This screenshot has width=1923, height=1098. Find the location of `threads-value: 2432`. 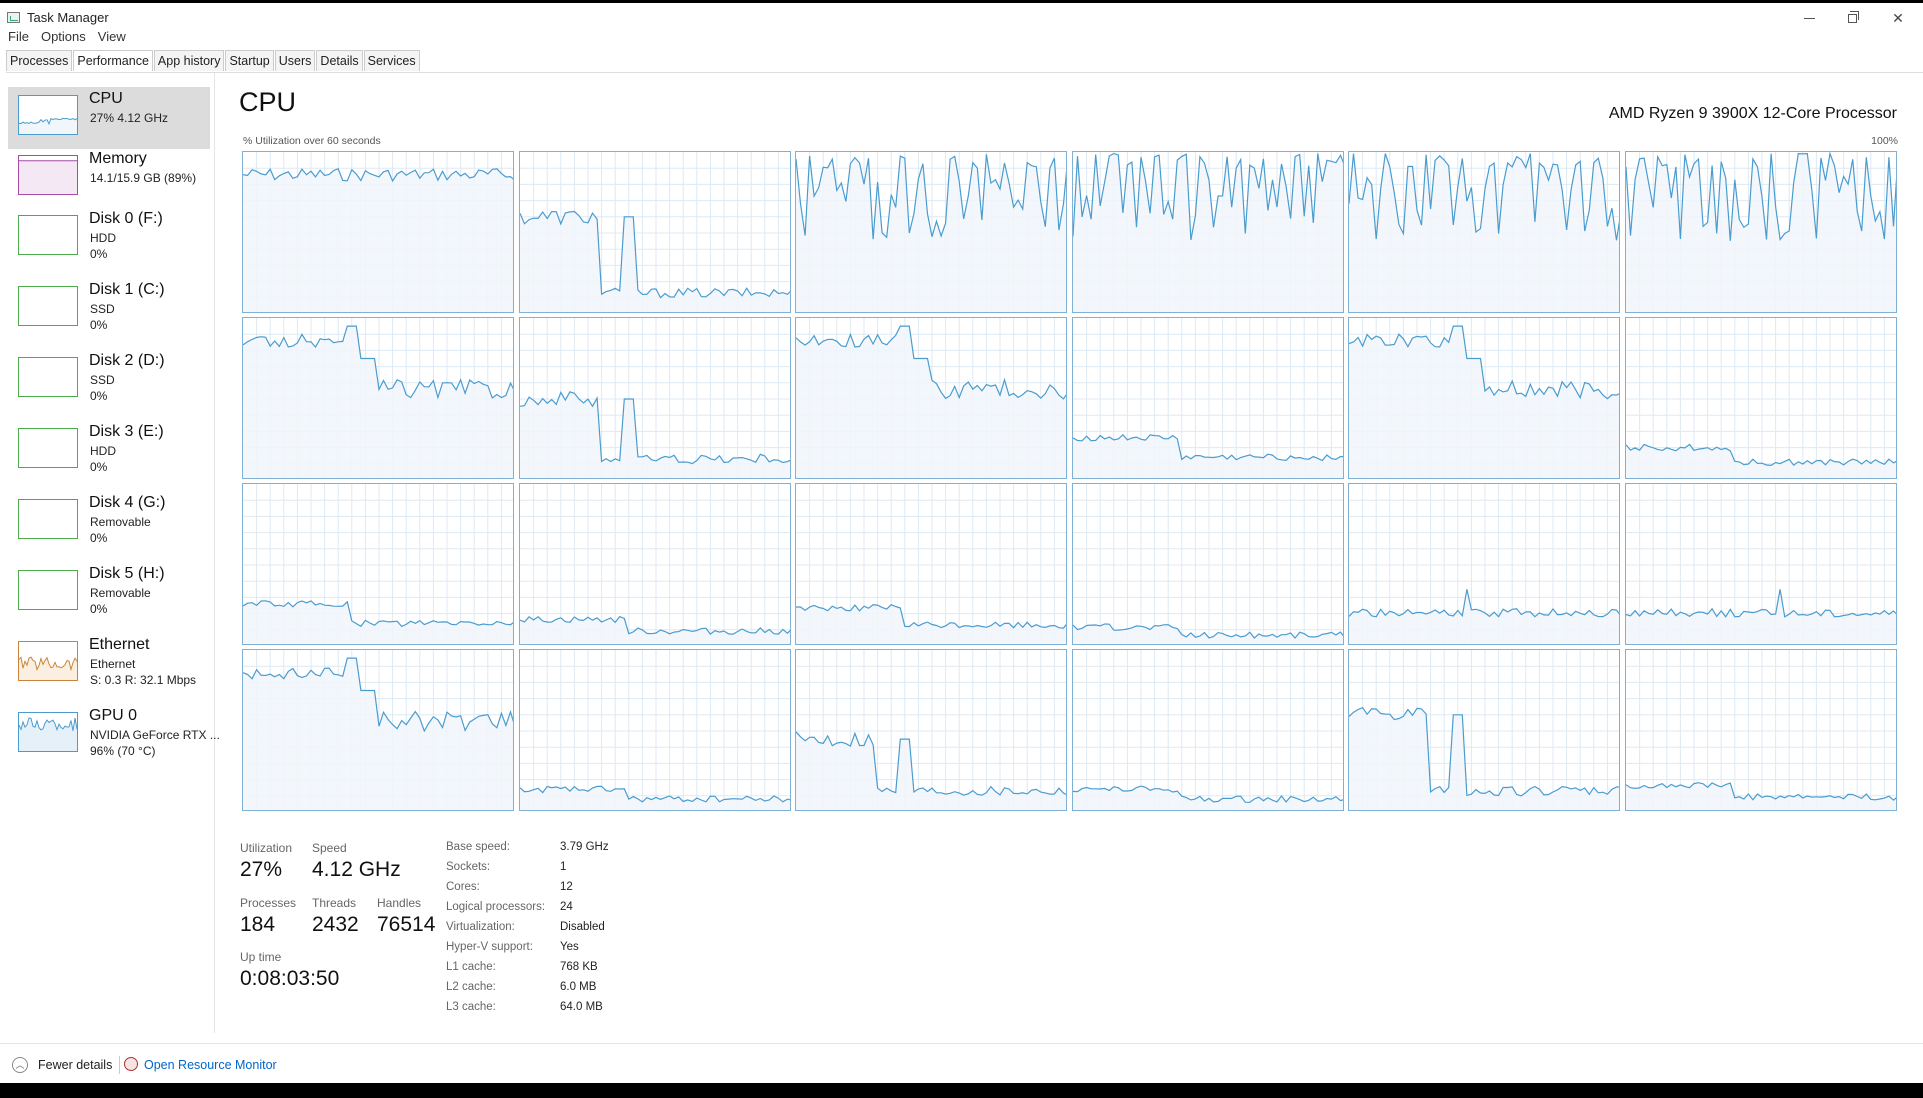

threads-value: 2432 is located at coordinates (335, 924).